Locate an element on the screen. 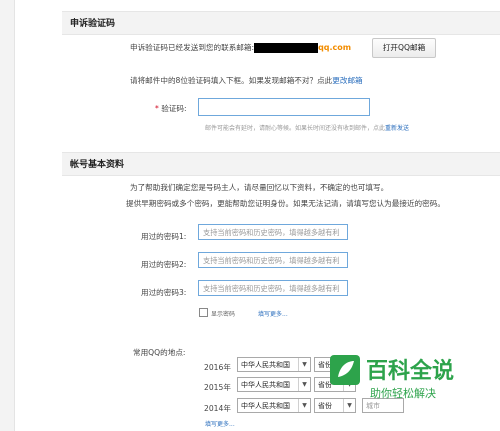 The image size is (500, 431). instruction-text: 请将邮件中的8位验证码填入下框。如果发现邮箱不对？点此更改邮箱 is located at coordinates (246, 80).